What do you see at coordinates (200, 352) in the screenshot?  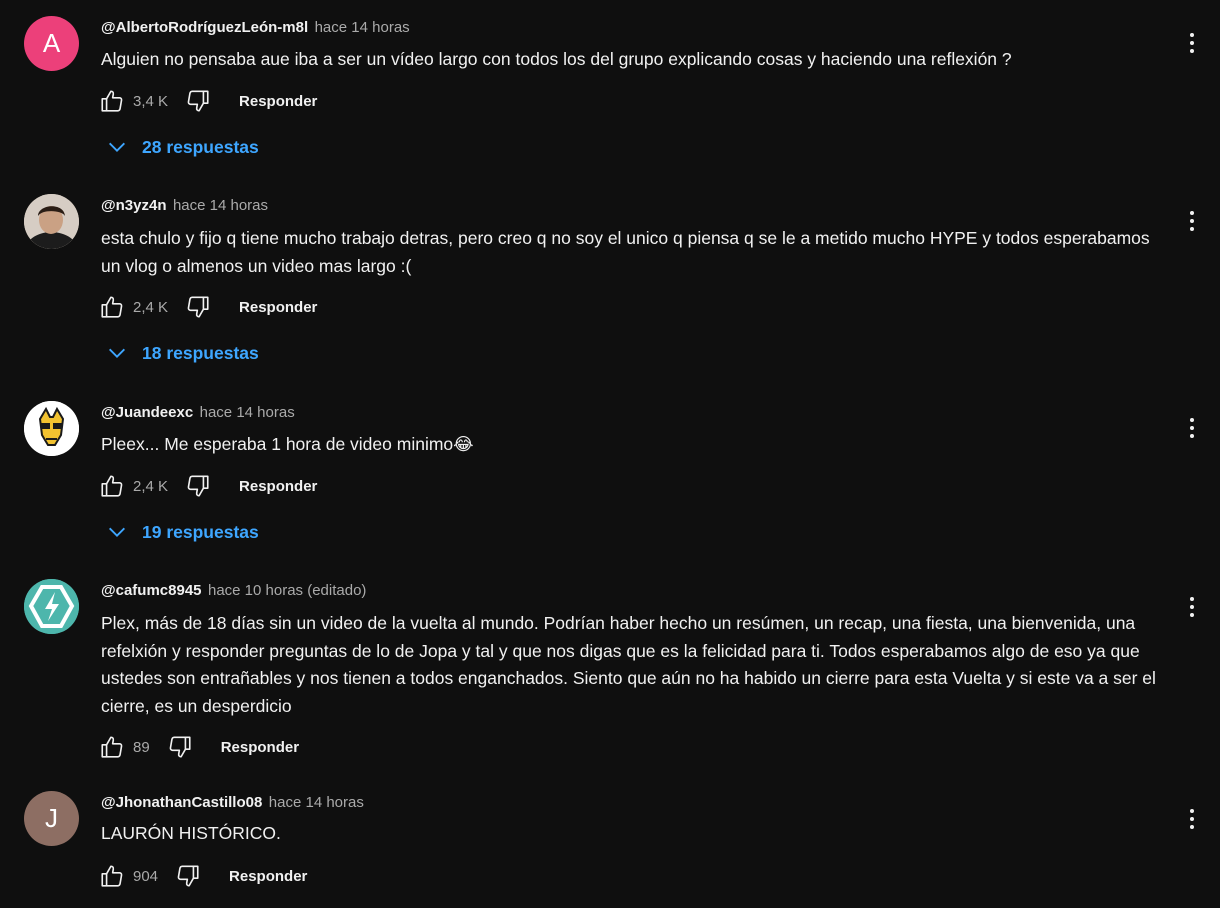 I see `replies-count: 18 respuestas` at bounding box center [200, 352].